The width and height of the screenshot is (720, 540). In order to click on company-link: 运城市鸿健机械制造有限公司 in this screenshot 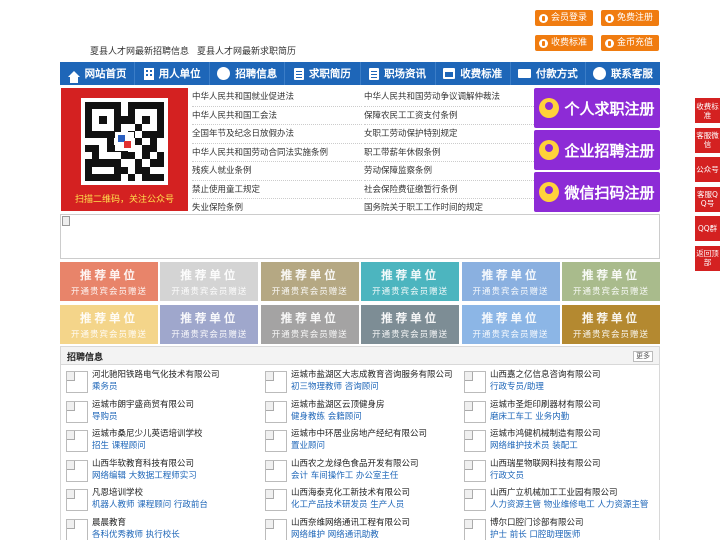, I will do `click(572, 434)`.